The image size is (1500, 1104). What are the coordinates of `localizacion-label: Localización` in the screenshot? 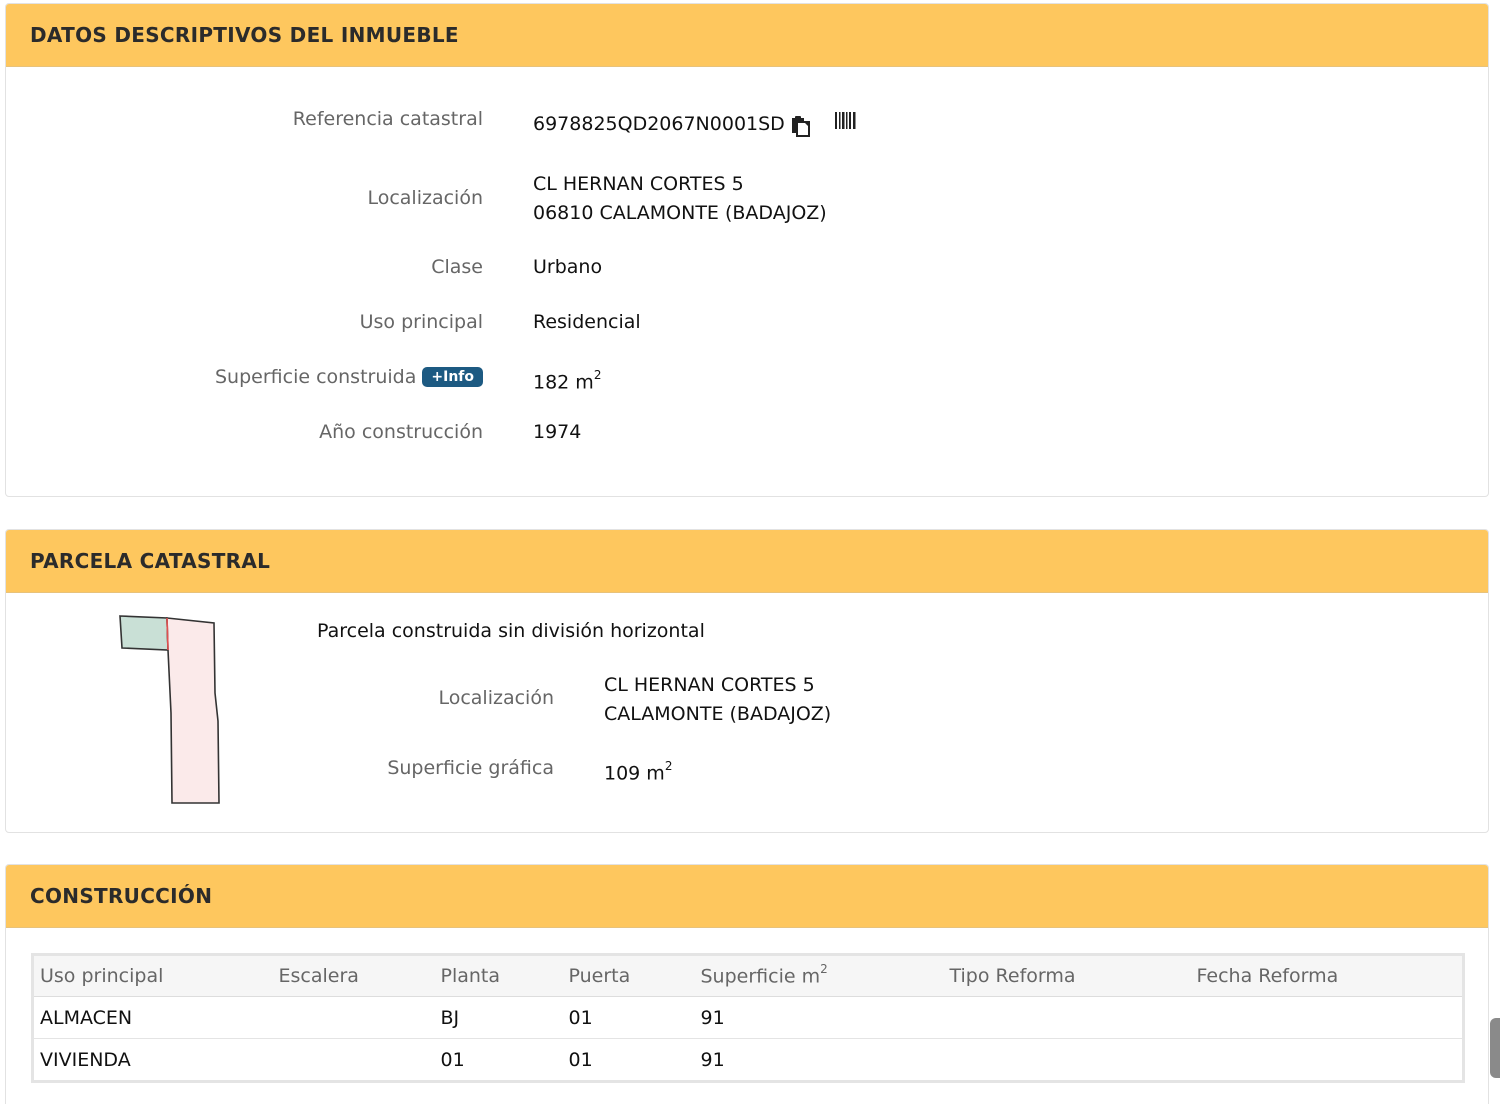 It's located at (425, 198).